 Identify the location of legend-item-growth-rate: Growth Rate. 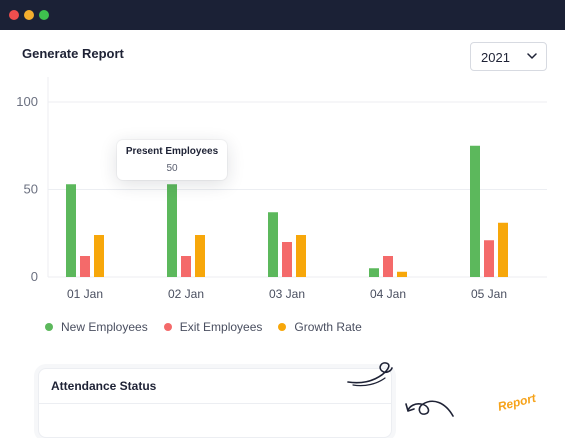
(320, 327).